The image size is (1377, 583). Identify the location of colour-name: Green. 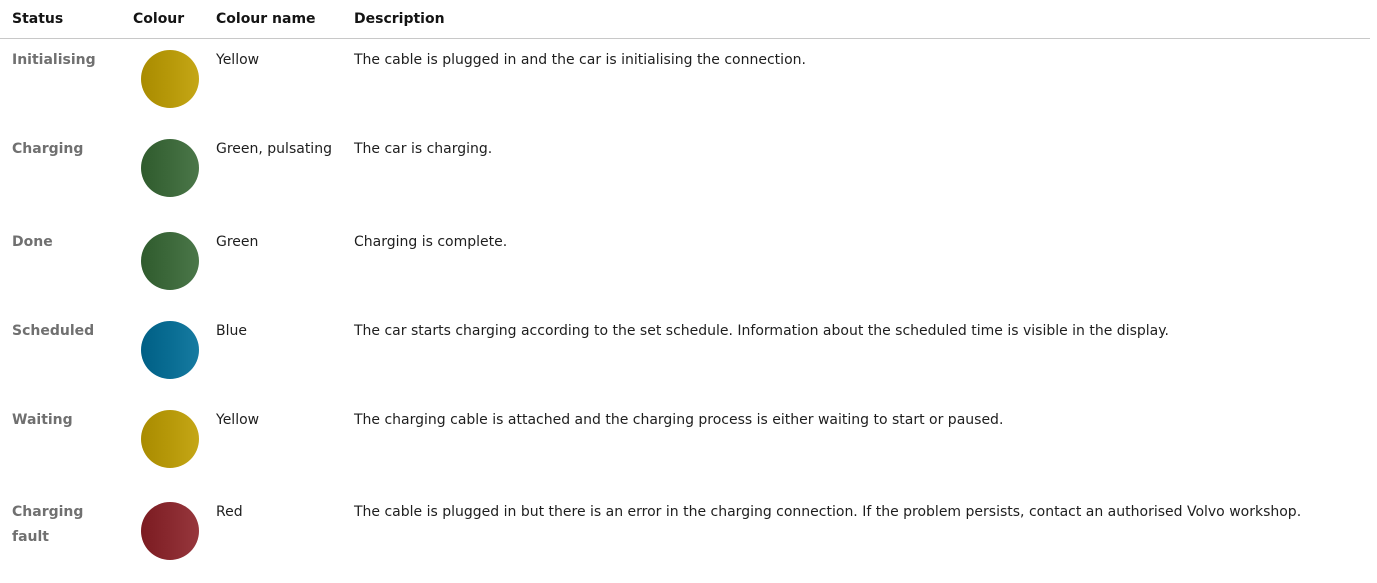
(237, 242).